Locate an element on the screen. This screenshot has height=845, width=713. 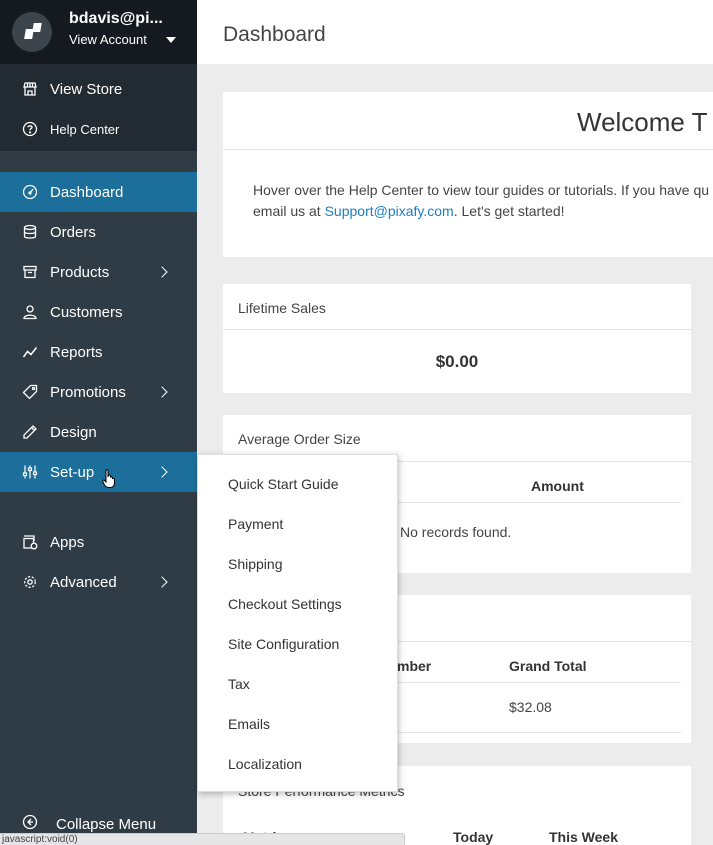
welcome-line-2-prefix: email us at is located at coordinates (289, 211).